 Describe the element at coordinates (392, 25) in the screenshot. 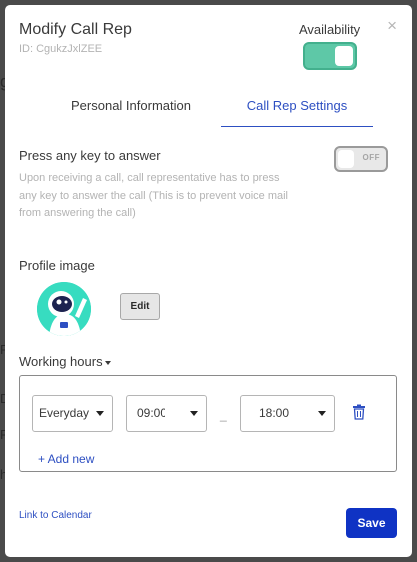

I see `close-icon: ×` at that location.